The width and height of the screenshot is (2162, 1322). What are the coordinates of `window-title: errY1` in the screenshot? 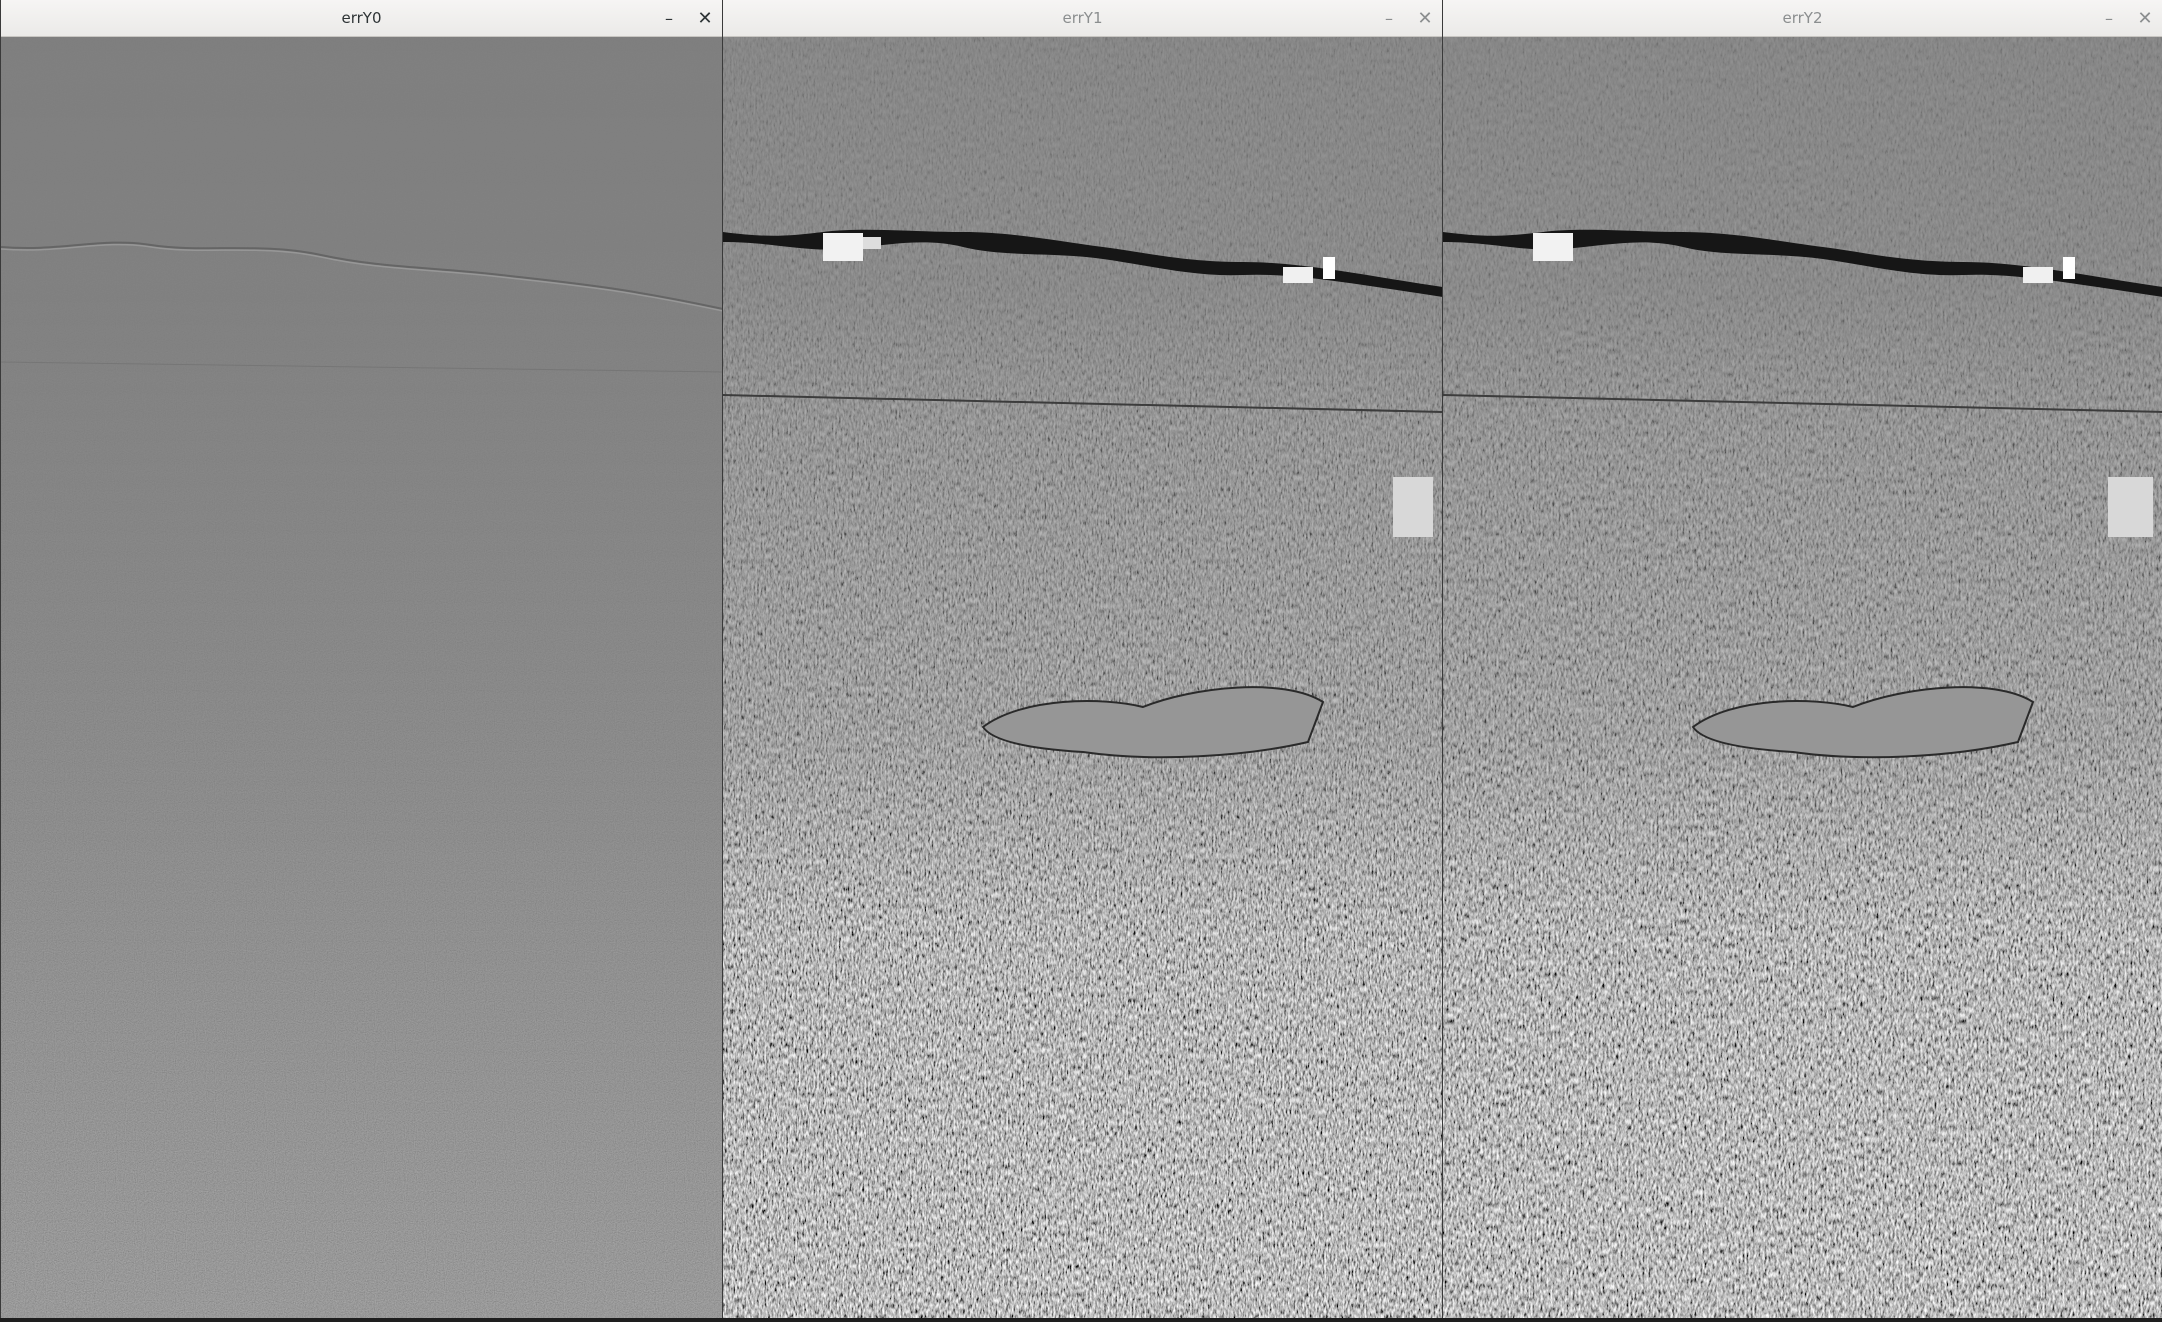 It's located at (1082, 18).